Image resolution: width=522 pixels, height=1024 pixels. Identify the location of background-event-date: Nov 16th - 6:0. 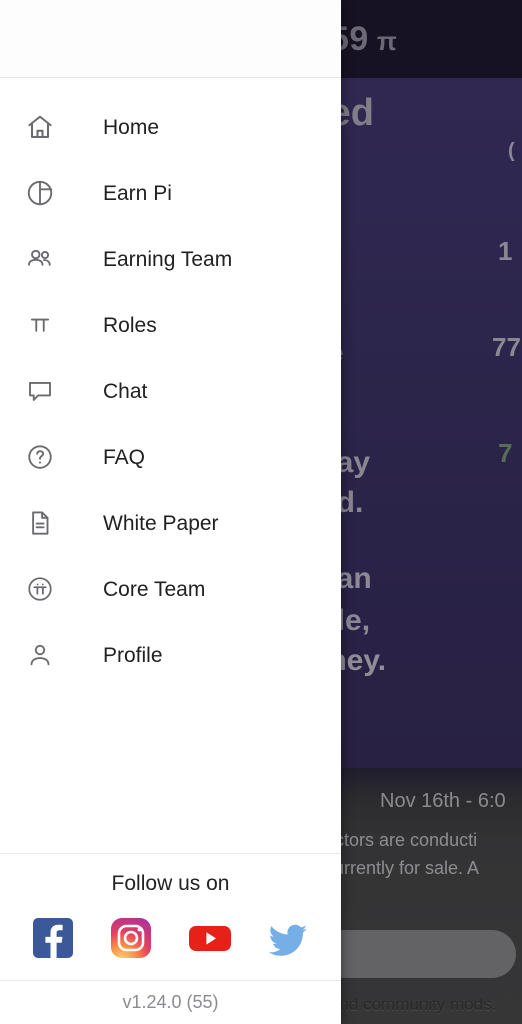
(443, 801).